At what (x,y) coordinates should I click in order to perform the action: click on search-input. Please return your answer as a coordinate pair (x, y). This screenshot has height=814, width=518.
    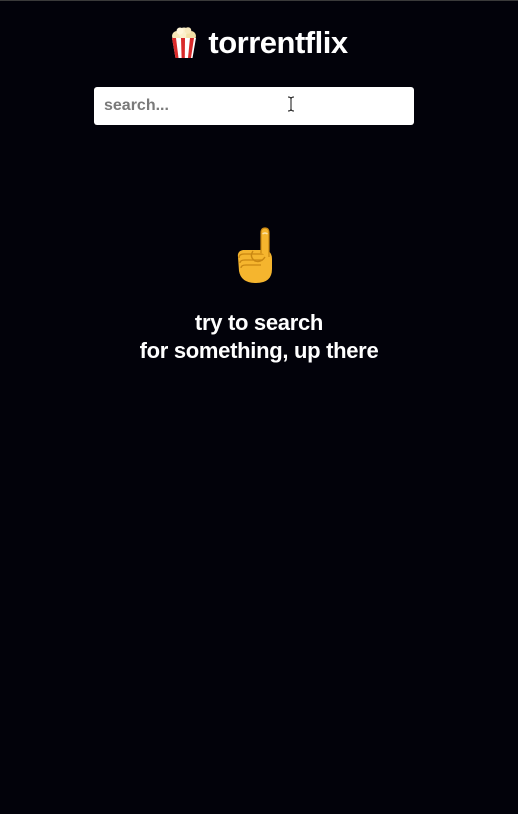
    Looking at the image, I should click on (254, 106).